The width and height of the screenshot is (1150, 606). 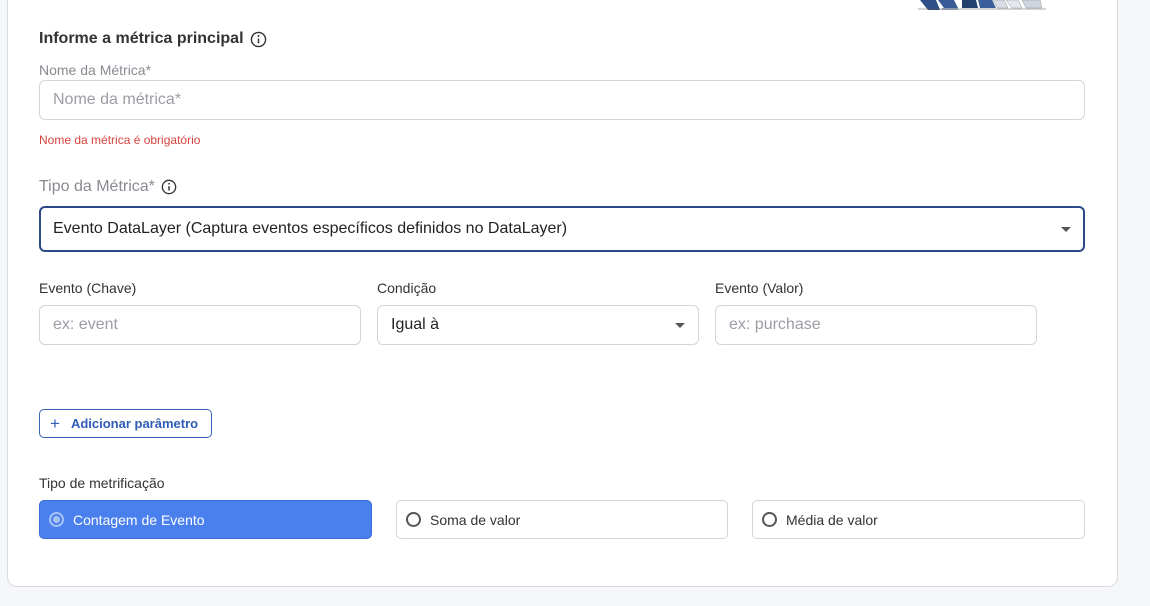 I want to click on event-value-input, so click(x=876, y=325).